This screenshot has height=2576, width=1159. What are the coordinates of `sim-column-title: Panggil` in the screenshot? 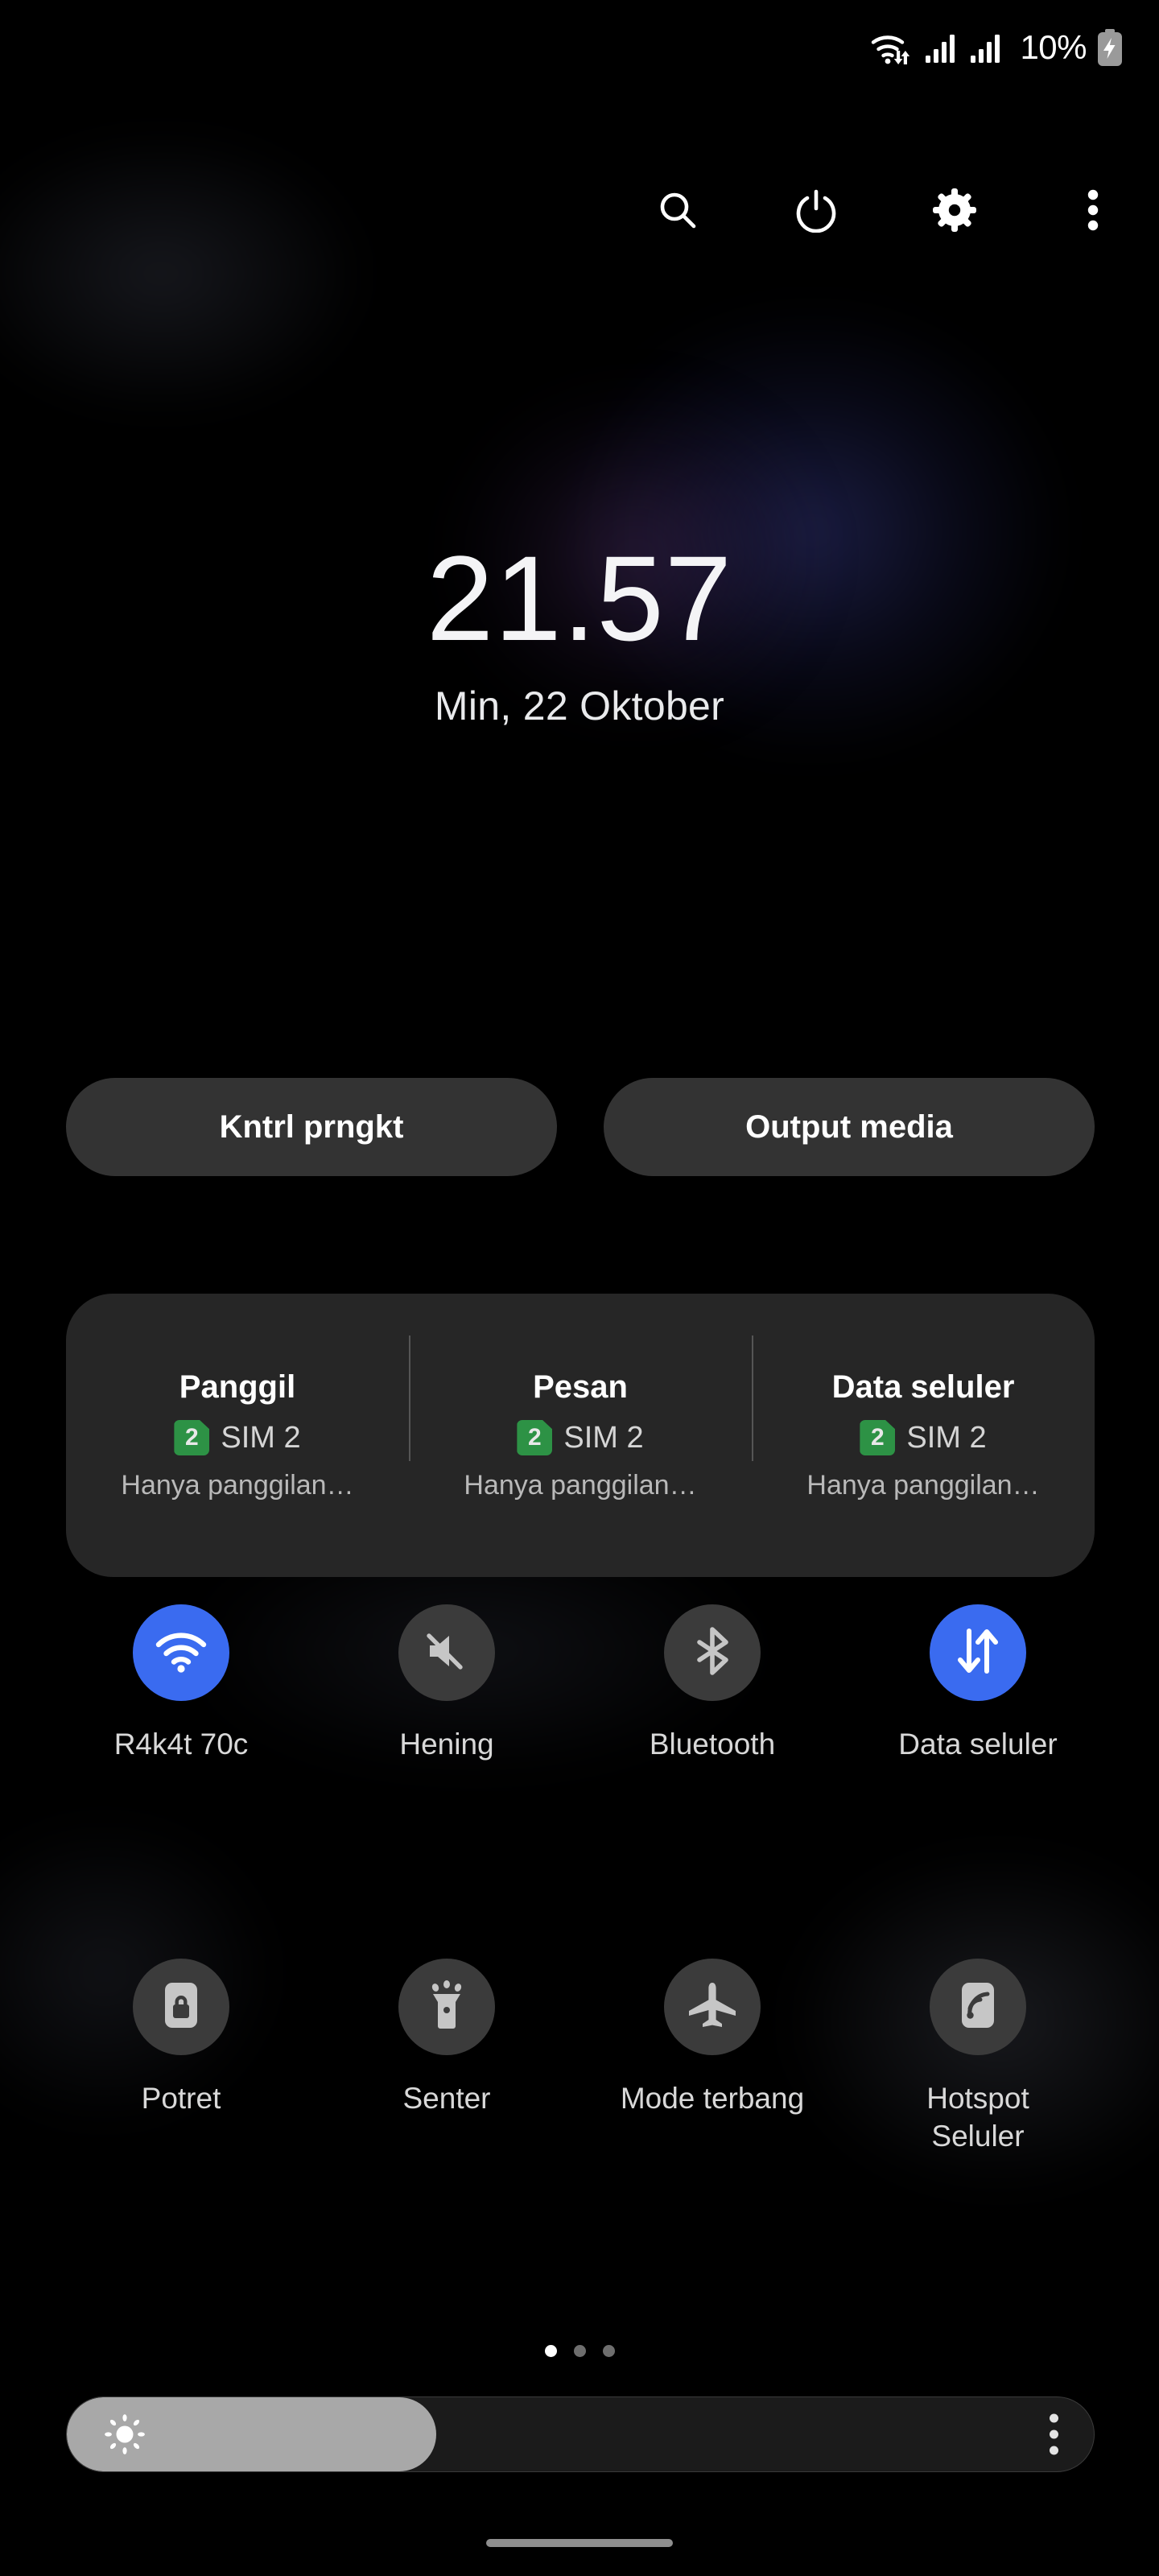 It's located at (237, 1387).